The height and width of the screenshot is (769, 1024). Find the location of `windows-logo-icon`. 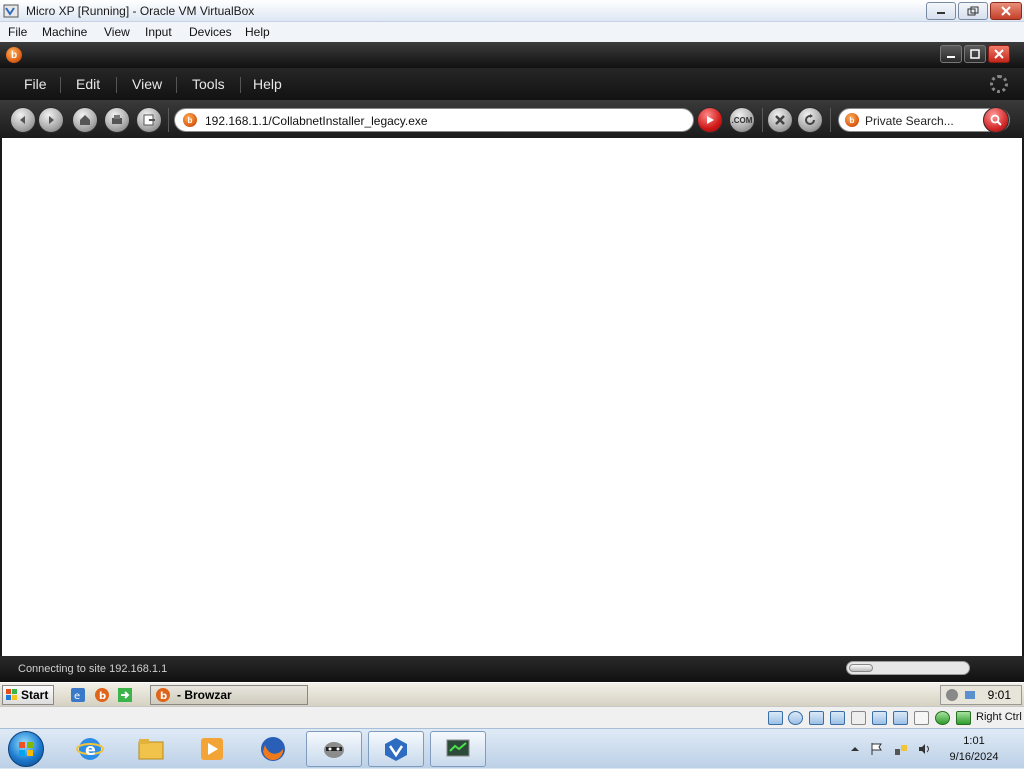

windows-logo-icon is located at coordinates (26, 749).